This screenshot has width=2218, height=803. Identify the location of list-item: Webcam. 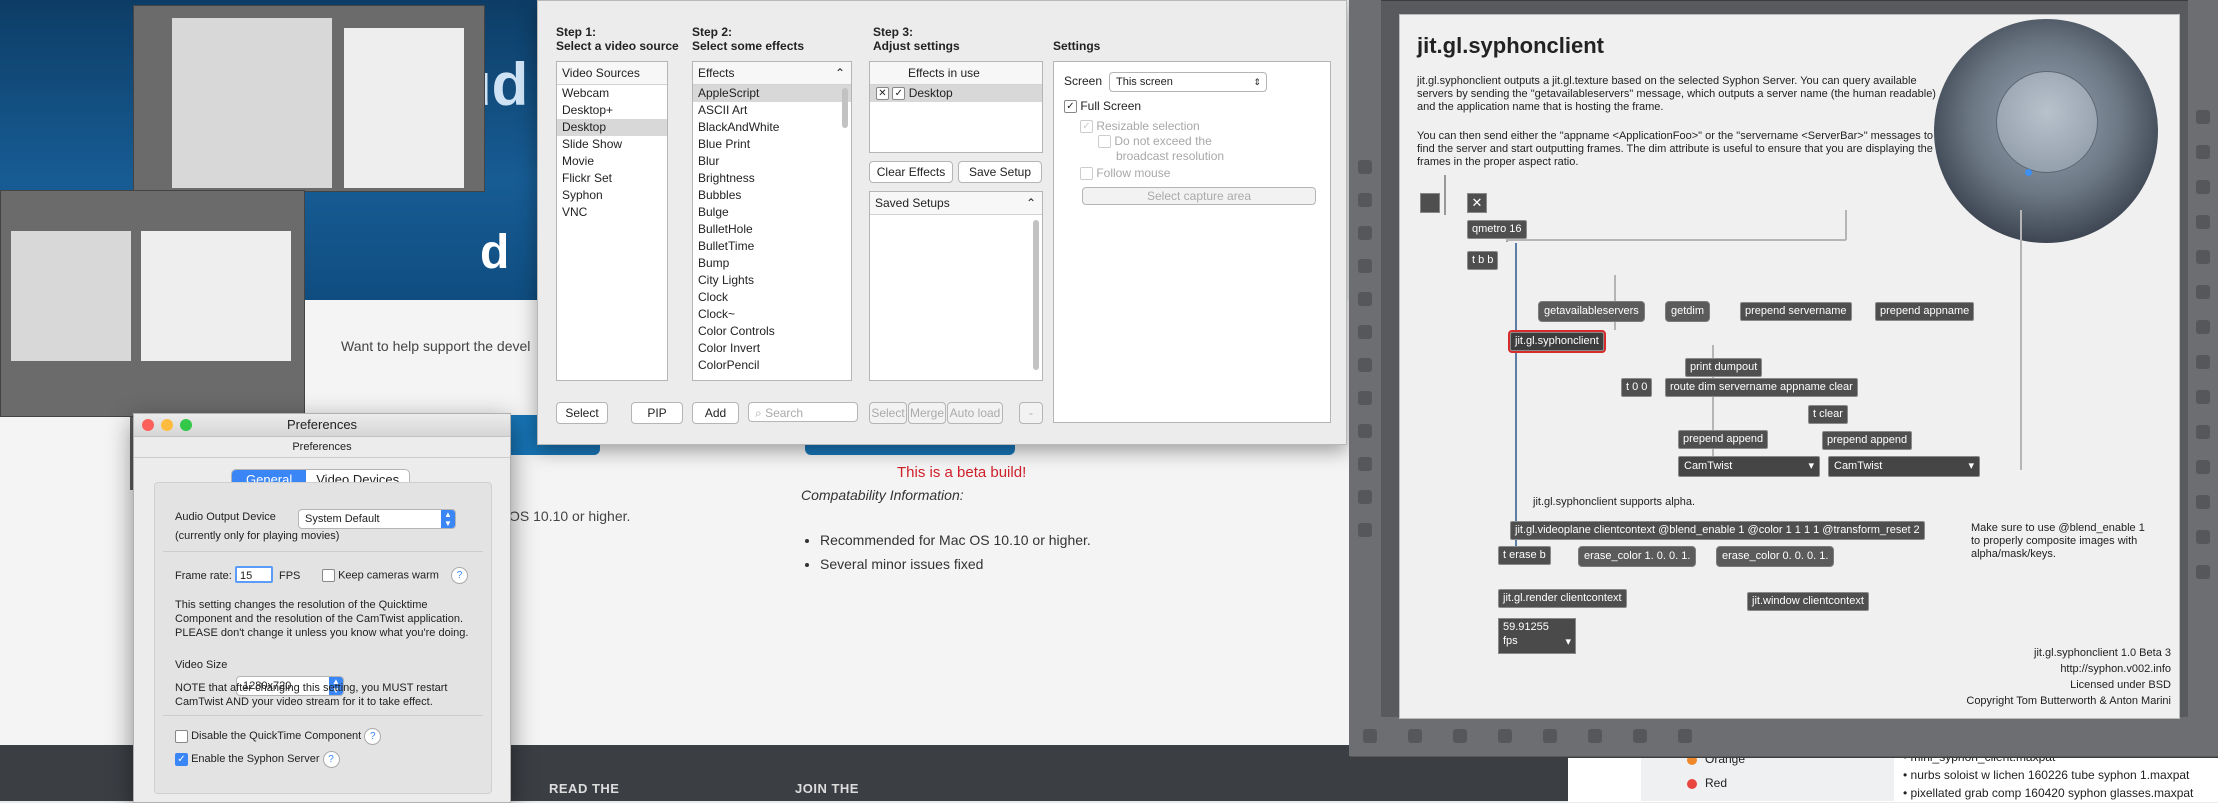
(612, 93).